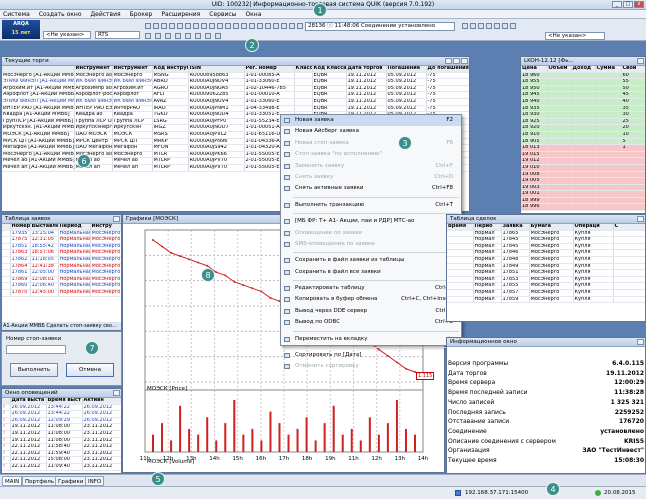  Describe the element at coordinates (406, 69) in the screenshot. I see `column-header: Погашение` at that location.